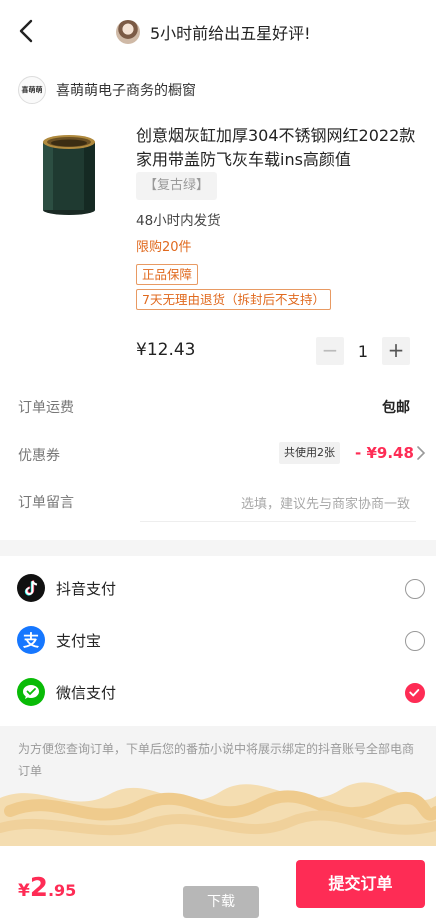 This screenshot has height=921, width=436. Describe the element at coordinates (421, 453) in the screenshot. I see `chevron-right-icon` at that location.